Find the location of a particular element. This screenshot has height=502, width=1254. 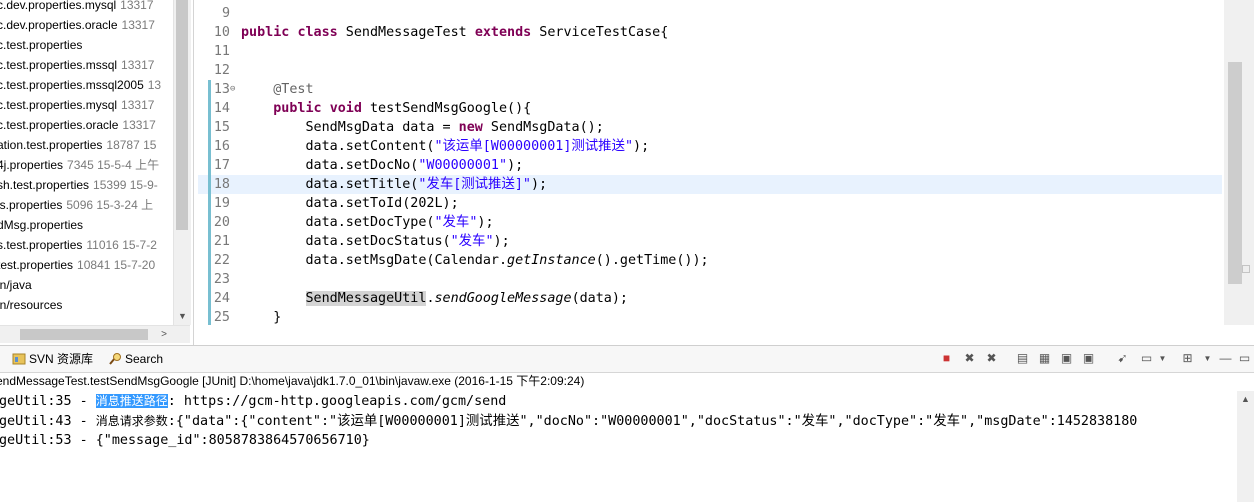

code-text: data.setContent("该运单[W00000001]测试推送"); is located at coordinates (445, 146).